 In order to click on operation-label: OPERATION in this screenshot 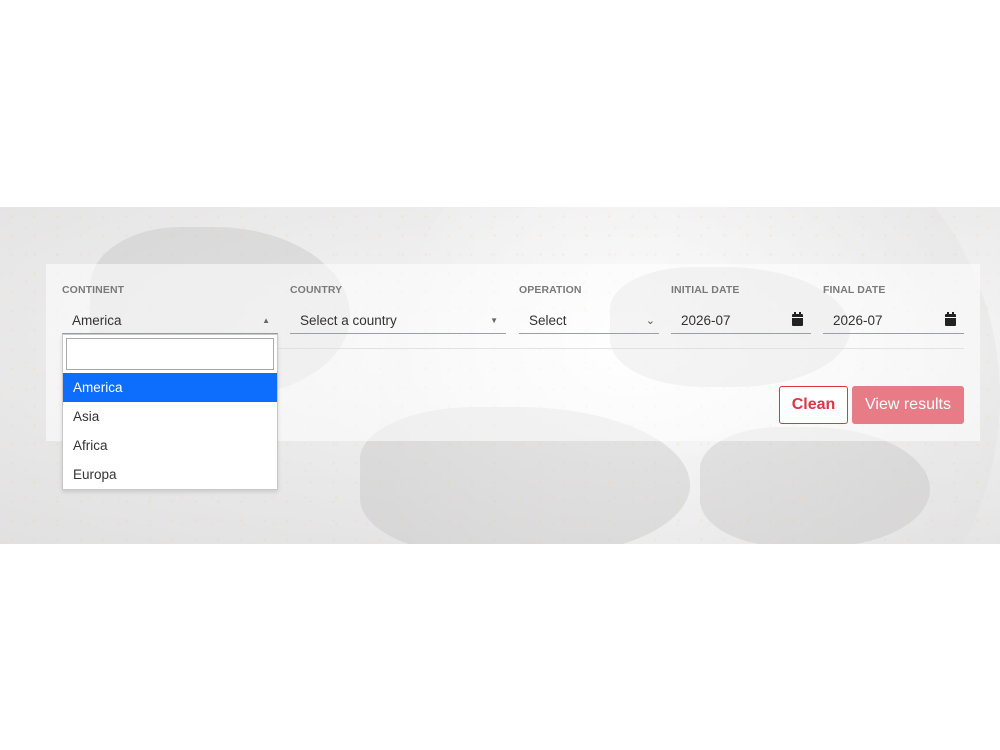, I will do `click(550, 290)`.